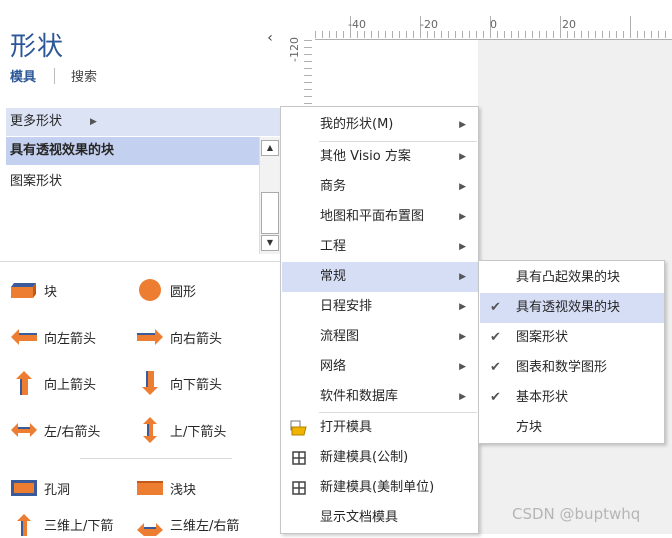 This screenshot has width=672, height=538. I want to click on submenu-item-label: 具有凸起效果的块, so click(568, 277).